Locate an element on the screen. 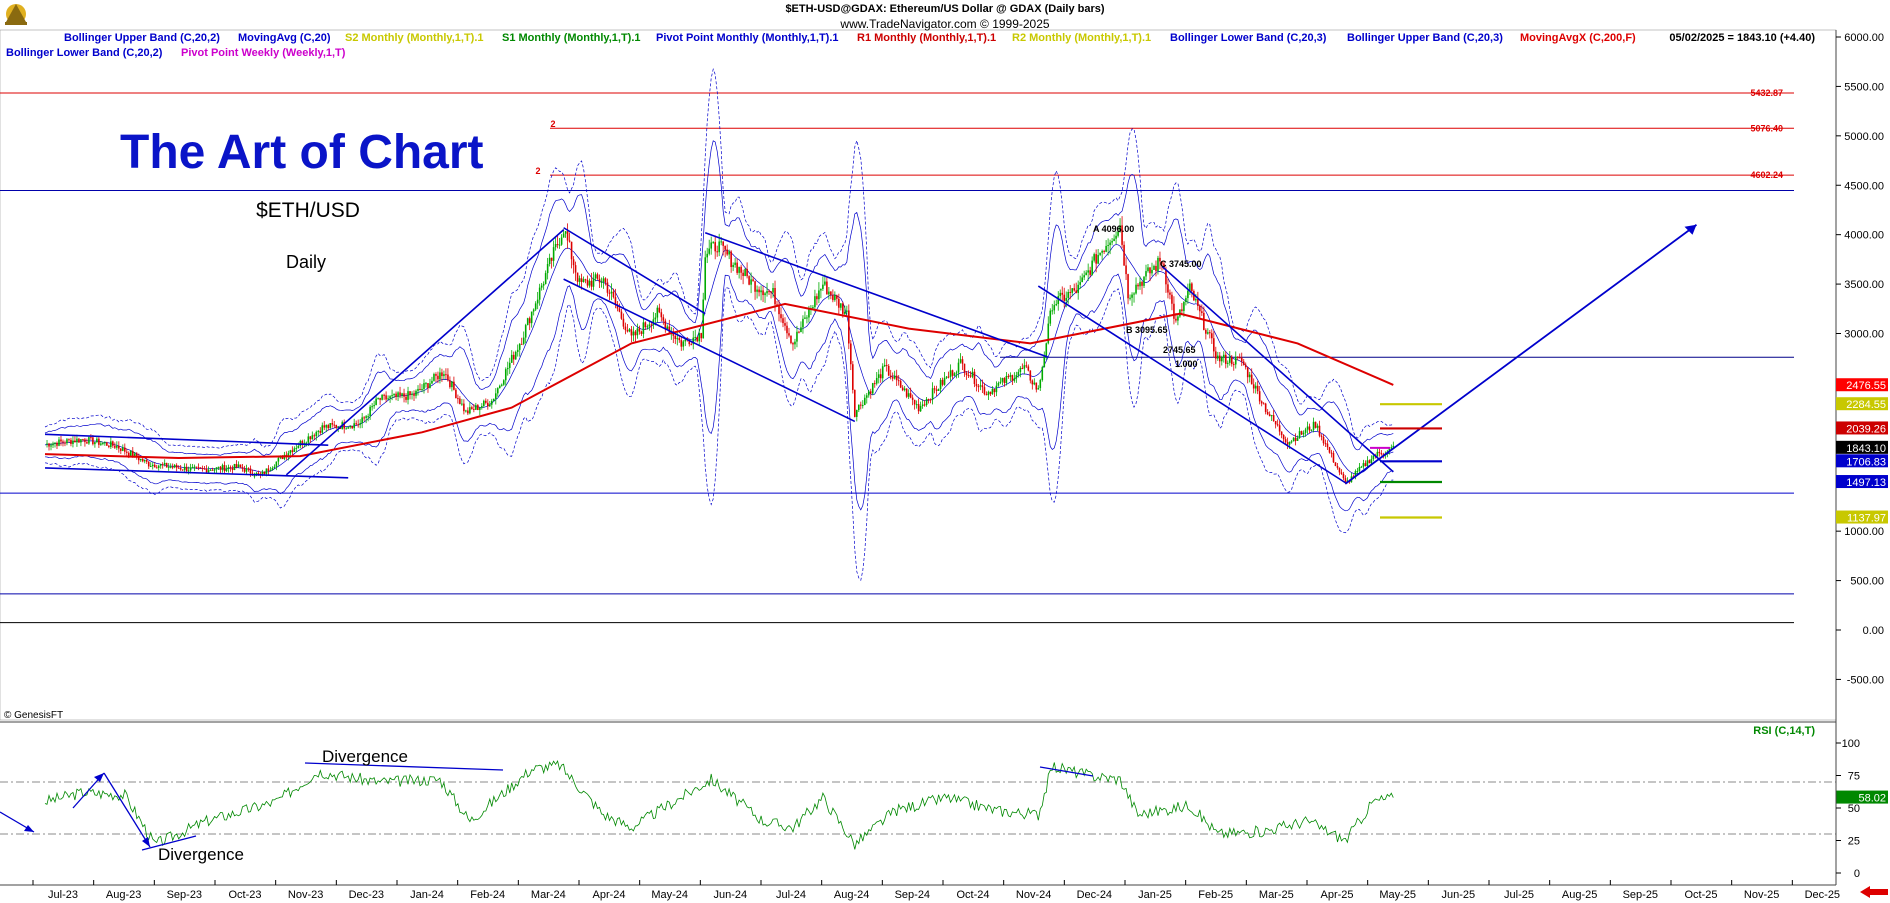 This screenshot has height=903, width=1890. rsi-tick-label: 0 is located at coordinates (1857, 874).